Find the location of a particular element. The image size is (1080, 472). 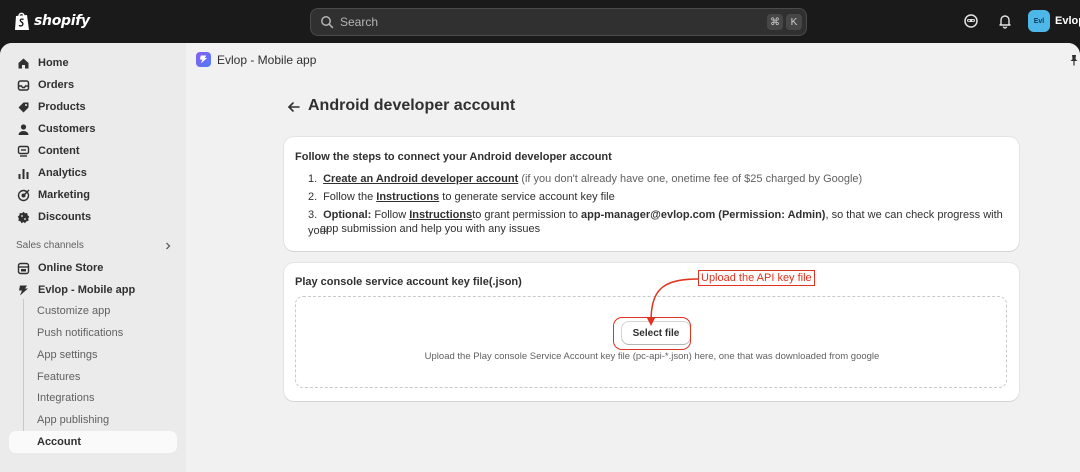

evlop-bolt-icon is located at coordinates (203, 59).